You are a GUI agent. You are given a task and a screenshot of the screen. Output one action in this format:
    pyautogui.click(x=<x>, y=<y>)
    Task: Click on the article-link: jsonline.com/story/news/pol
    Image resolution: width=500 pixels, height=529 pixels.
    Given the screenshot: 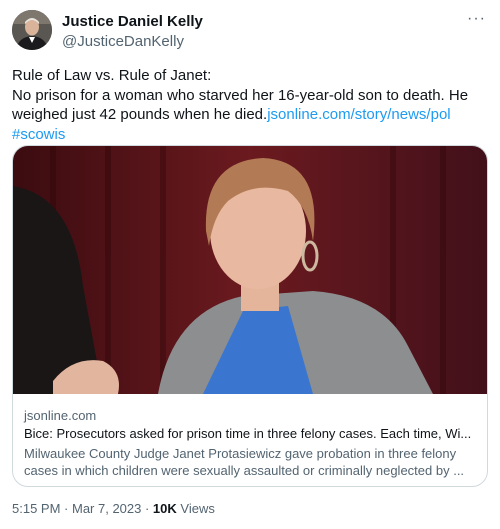 What is the action you would take?
    pyautogui.click(x=358, y=114)
    